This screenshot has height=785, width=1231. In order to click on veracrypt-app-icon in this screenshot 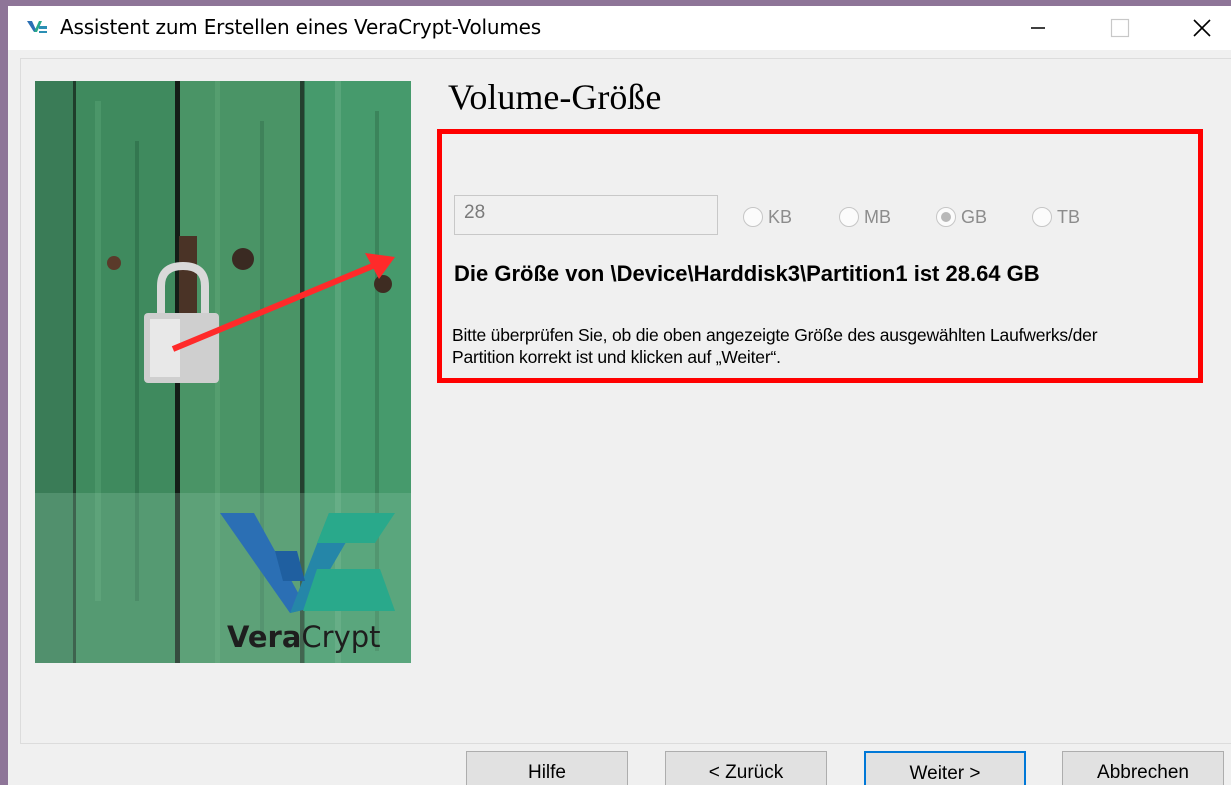, I will do `click(37, 27)`.